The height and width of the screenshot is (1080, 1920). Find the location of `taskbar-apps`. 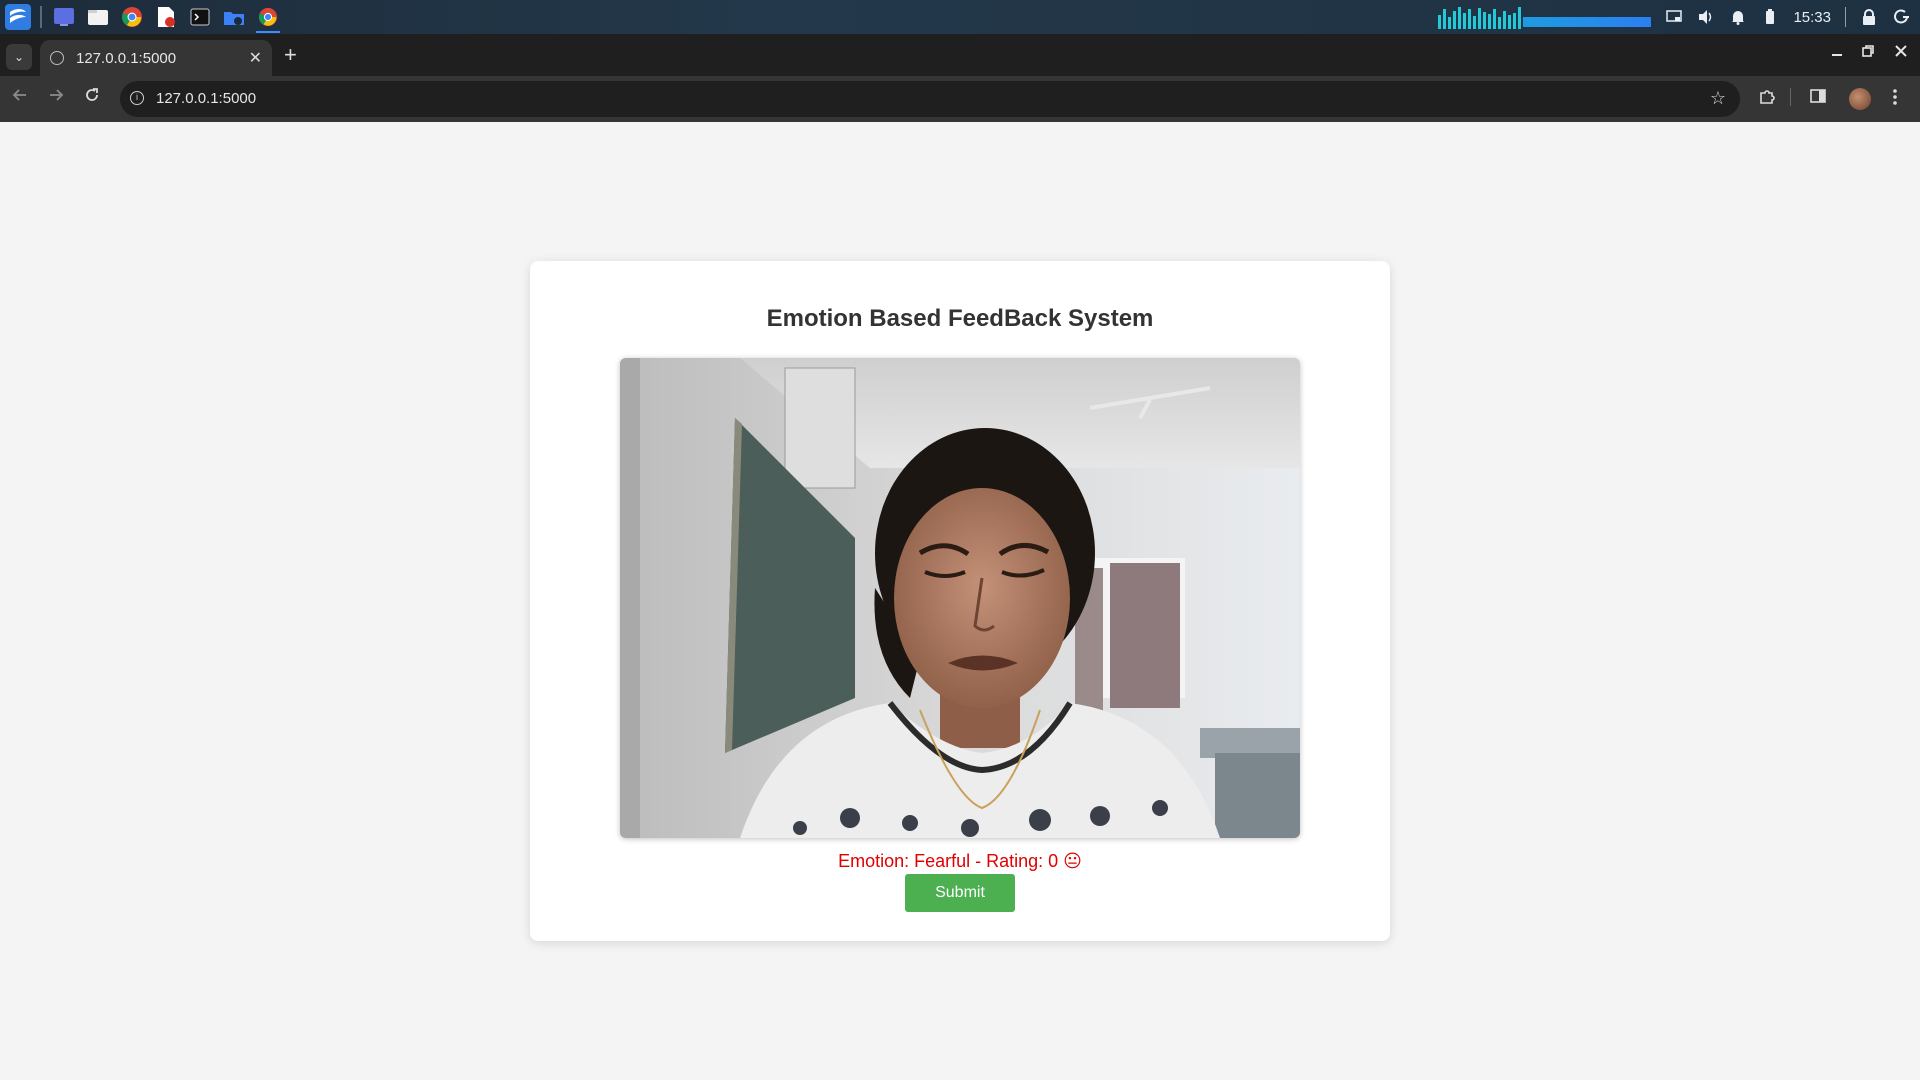

taskbar-apps is located at coordinates (141, 17).